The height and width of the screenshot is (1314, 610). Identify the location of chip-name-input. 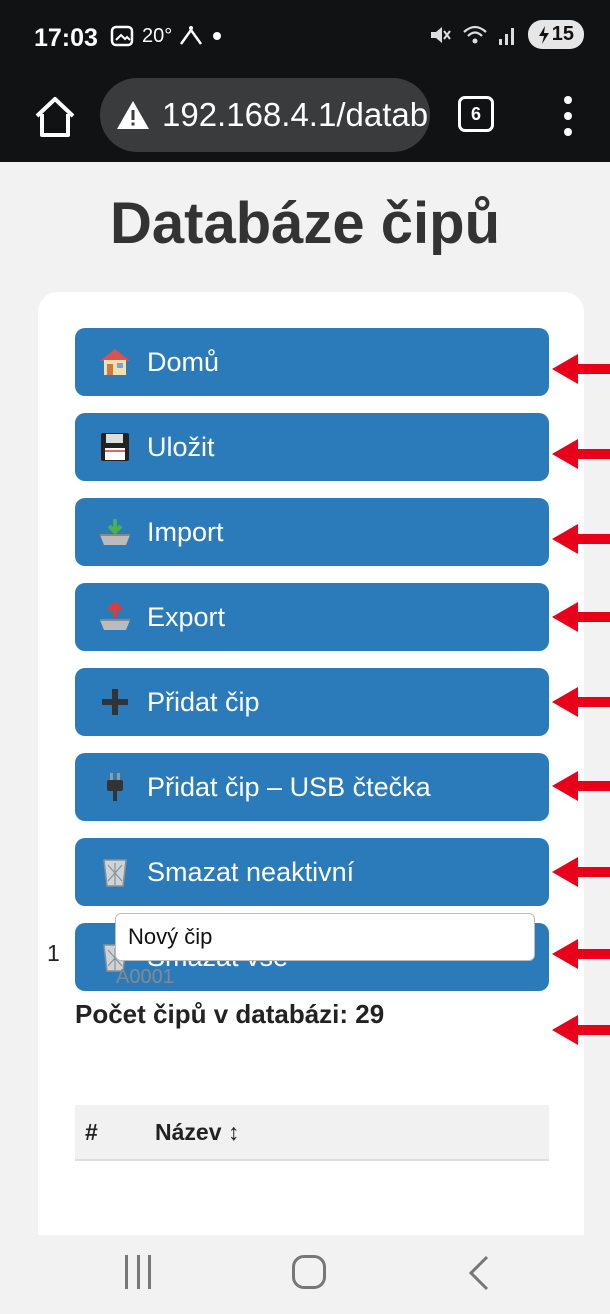
(325, 937).